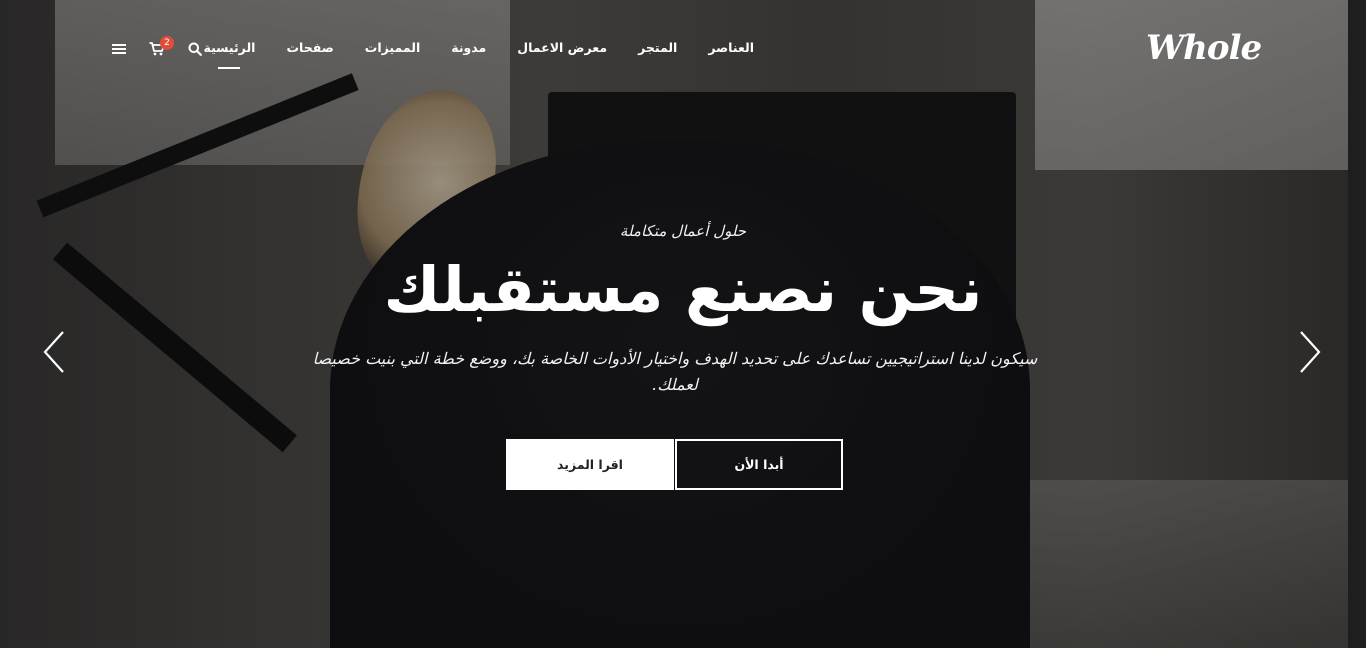 This screenshot has width=1366, height=648. I want to click on nav-item-shop: المتجر, so click(657, 47).